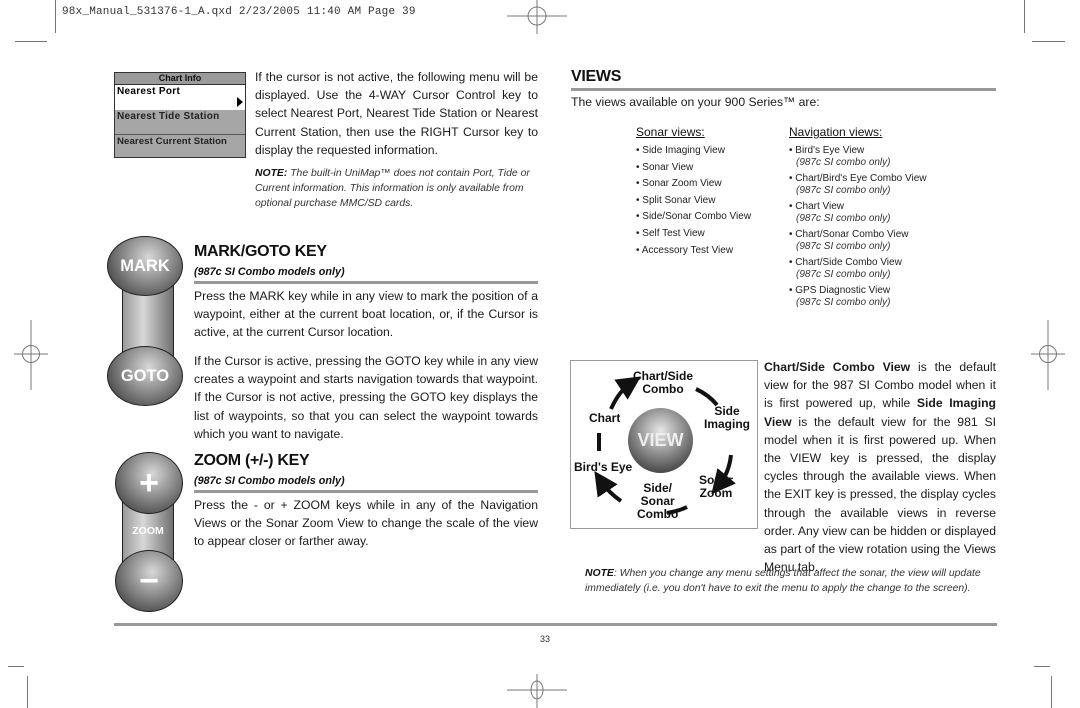  I want to click on diagram-label-chart-side-combo: Chart/Side Combo, so click(663, 382).